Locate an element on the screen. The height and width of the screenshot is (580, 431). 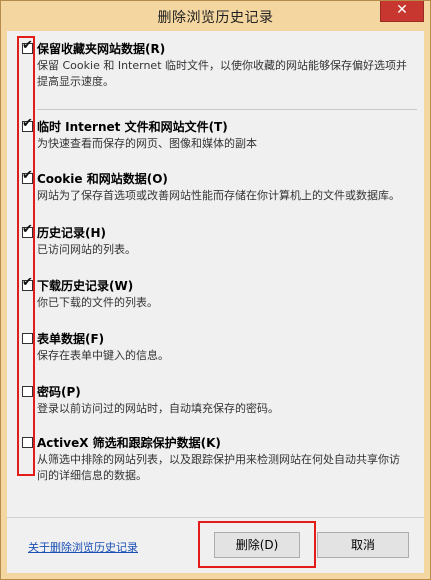
close-icon: ✕ is located at coordinates (402, 10).